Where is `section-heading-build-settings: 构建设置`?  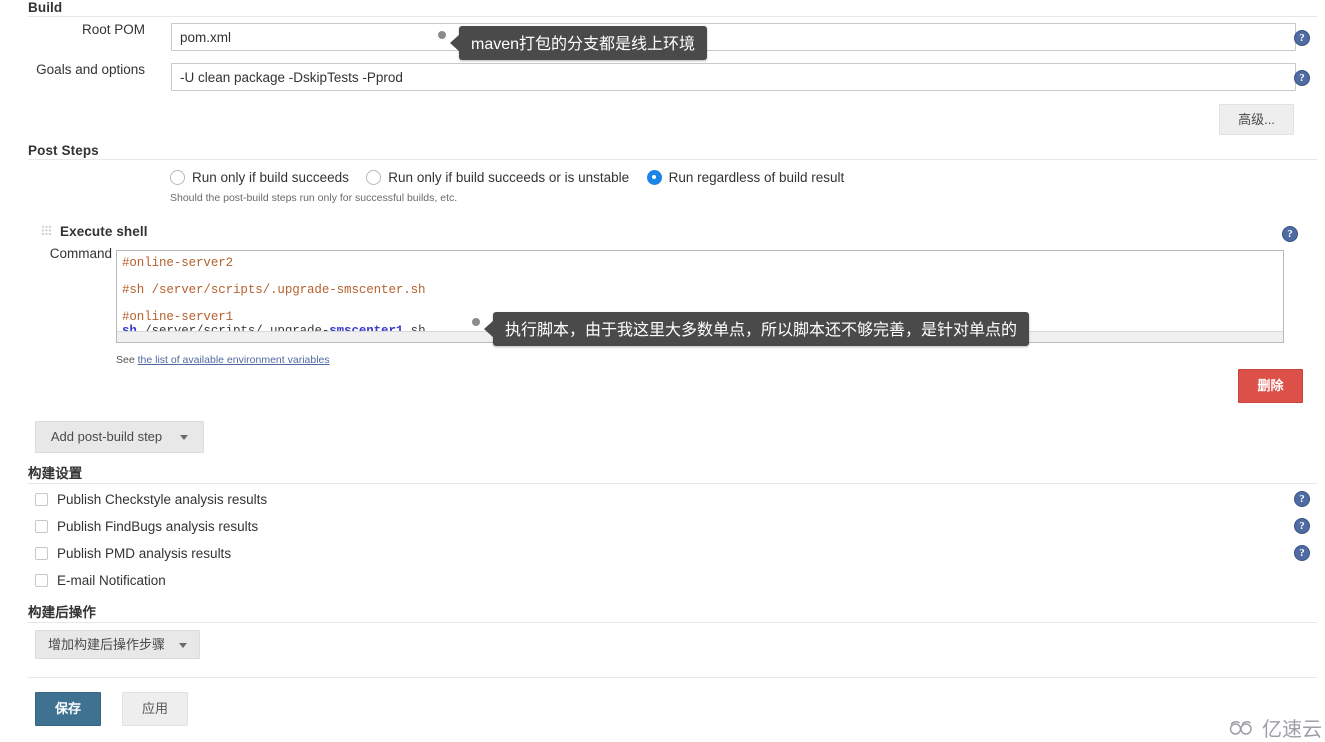 section-heading-build-settings: 构建设置 is located at coordinates (55, 473).